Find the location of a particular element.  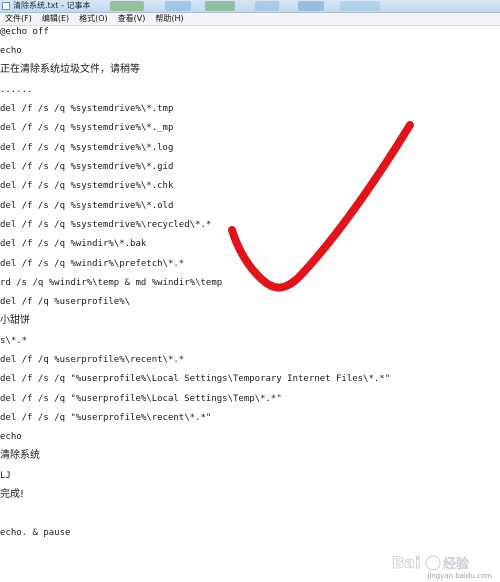

text-line: del /f /s /q %systemdrive%\recycled\*.* is located at coordinates (106, 225).